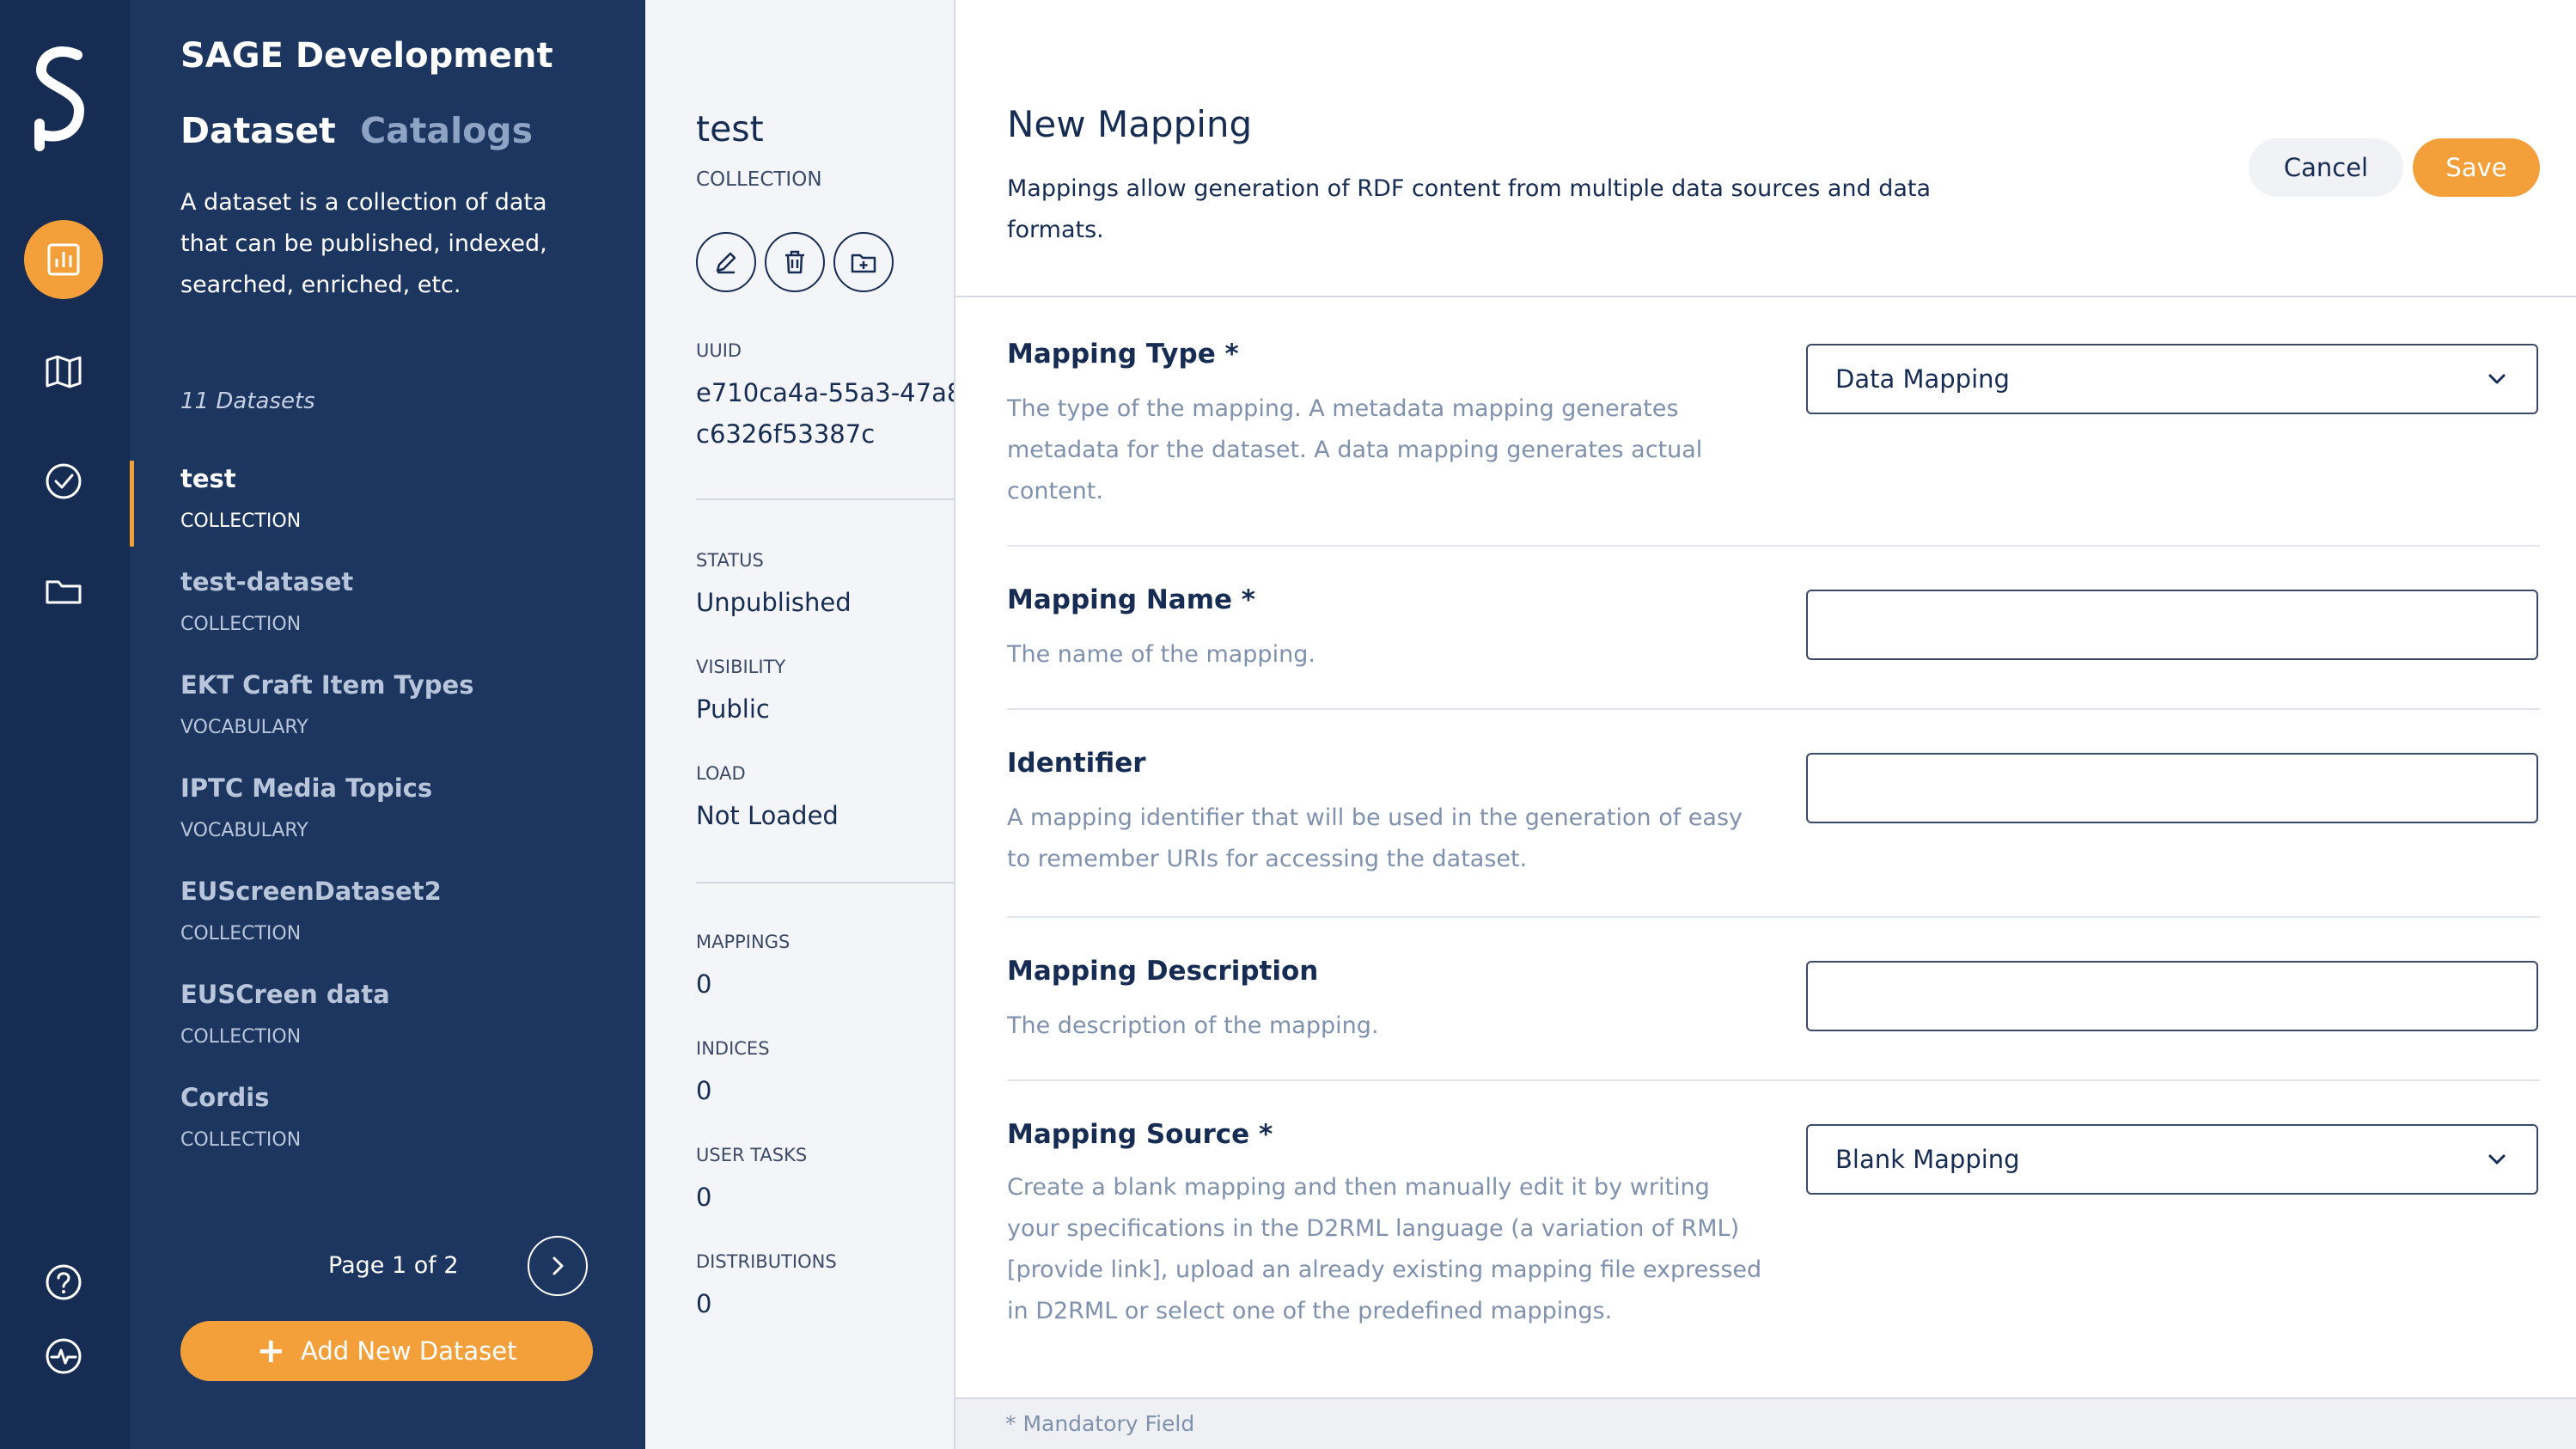  Describe the element at coordinates (766, 1261) in the screenshot. I see `distributions-label: DISTRIBUTIONS` at that location.